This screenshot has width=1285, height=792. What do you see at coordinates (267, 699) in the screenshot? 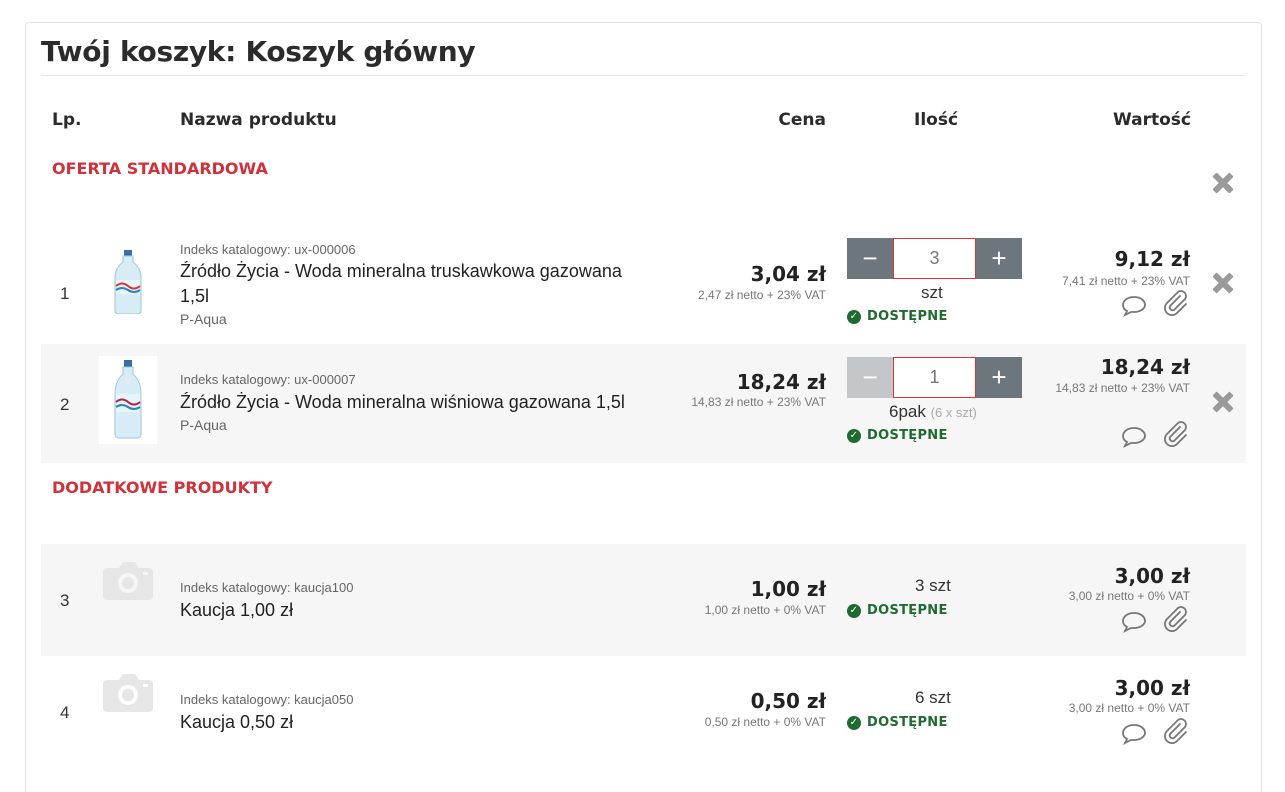
I see `catalog-index: Indeks katalogowy: kaucja050` at bounding box center [267, 699].